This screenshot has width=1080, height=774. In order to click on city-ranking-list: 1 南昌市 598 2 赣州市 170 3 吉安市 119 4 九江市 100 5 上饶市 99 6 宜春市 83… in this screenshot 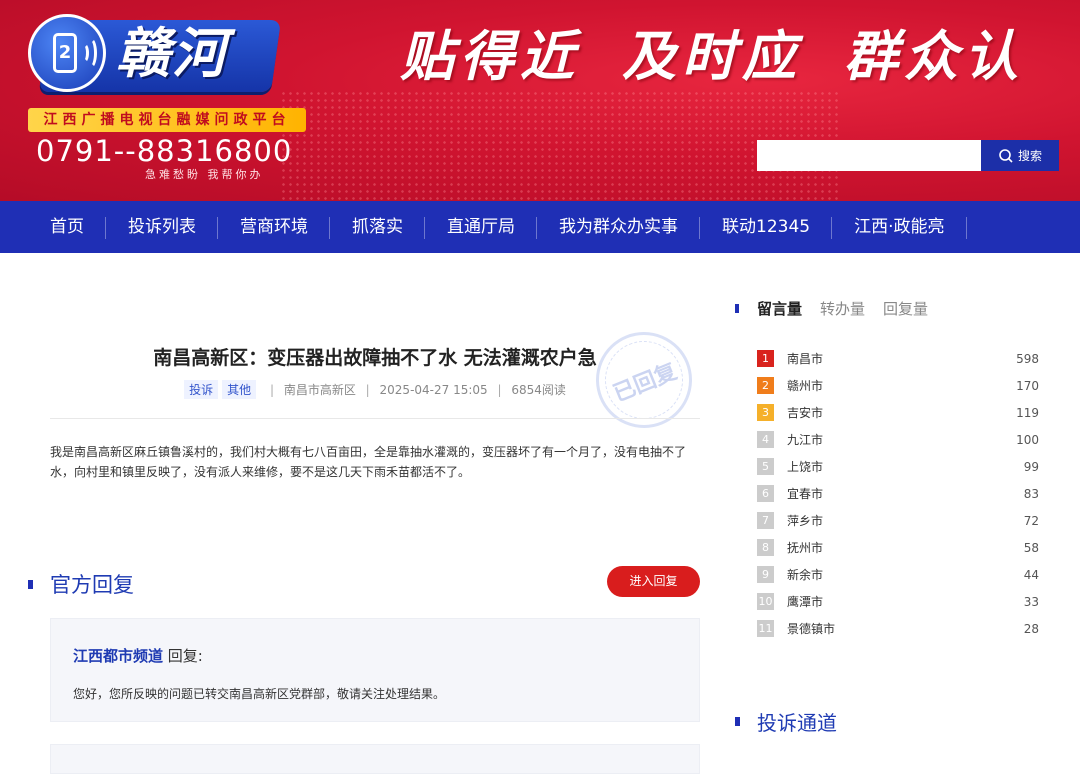, I will do `click(898, 493)`.